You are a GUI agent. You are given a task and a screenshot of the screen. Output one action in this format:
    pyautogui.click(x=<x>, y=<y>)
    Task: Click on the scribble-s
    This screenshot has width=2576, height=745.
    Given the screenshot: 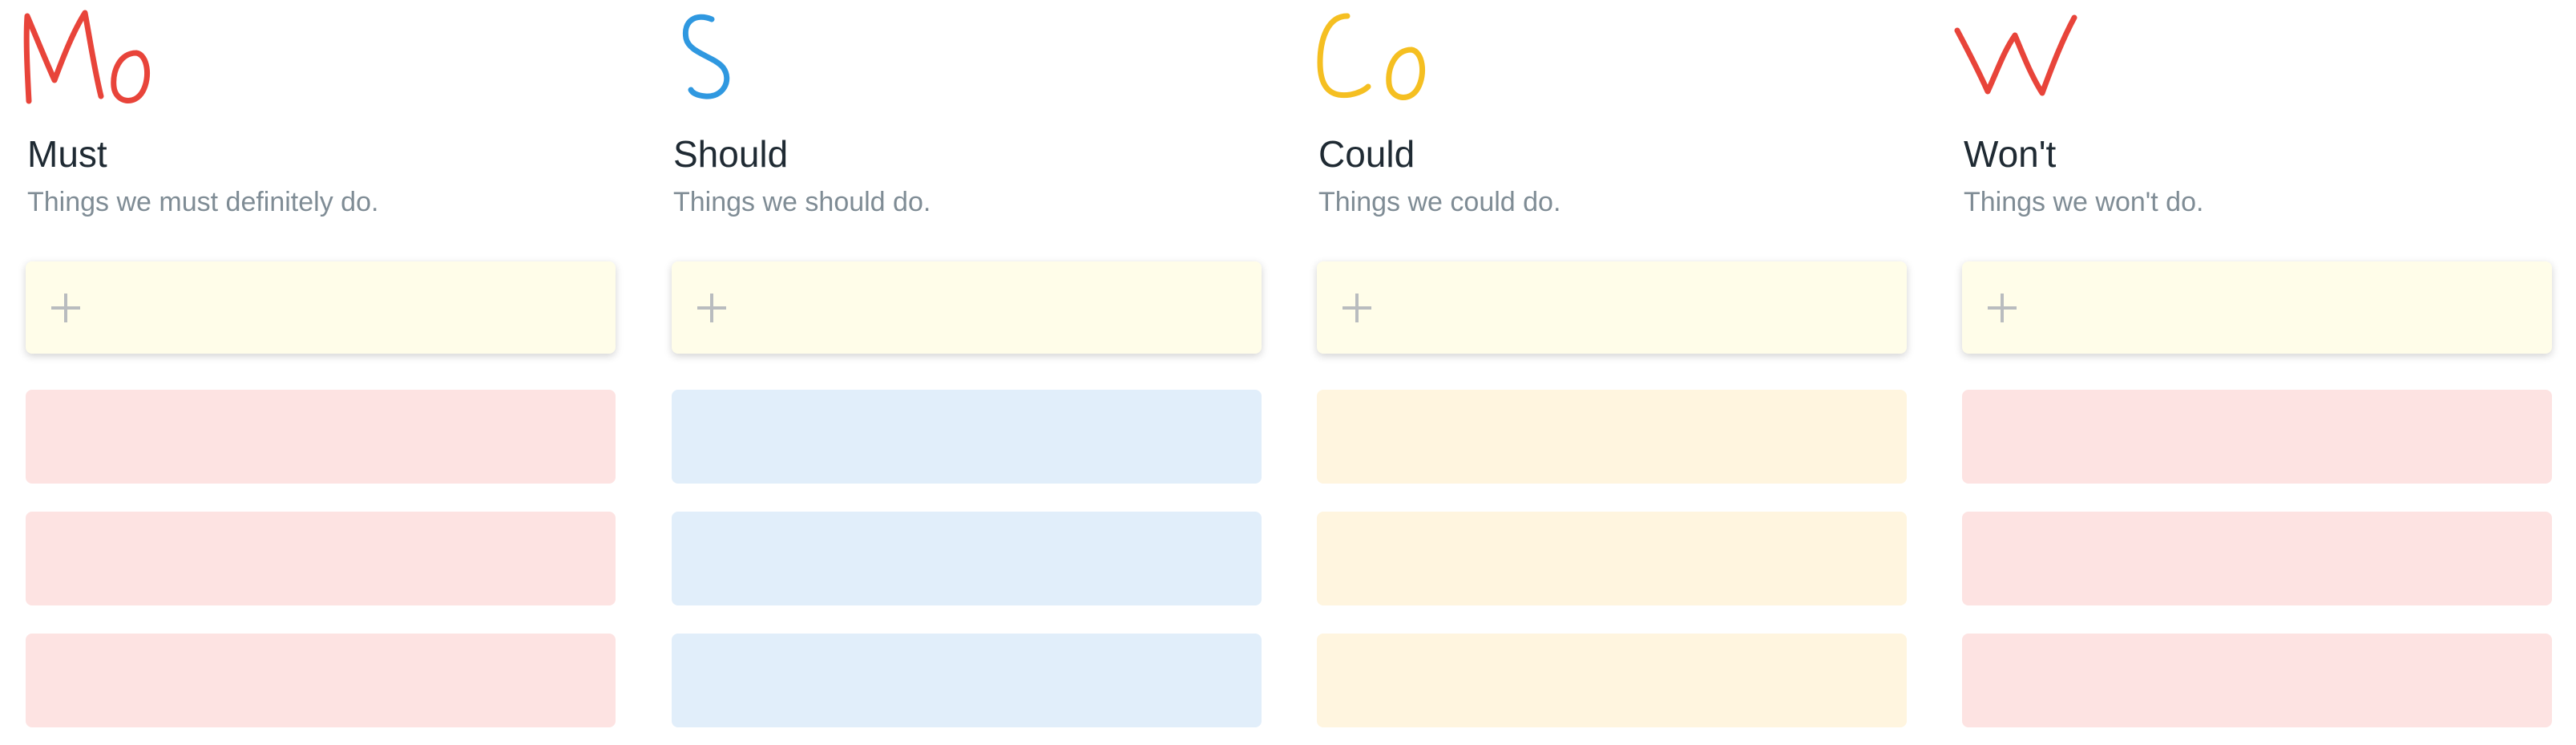 What is the action you would take?
    pyautogui.click(x=706, y=57)
    